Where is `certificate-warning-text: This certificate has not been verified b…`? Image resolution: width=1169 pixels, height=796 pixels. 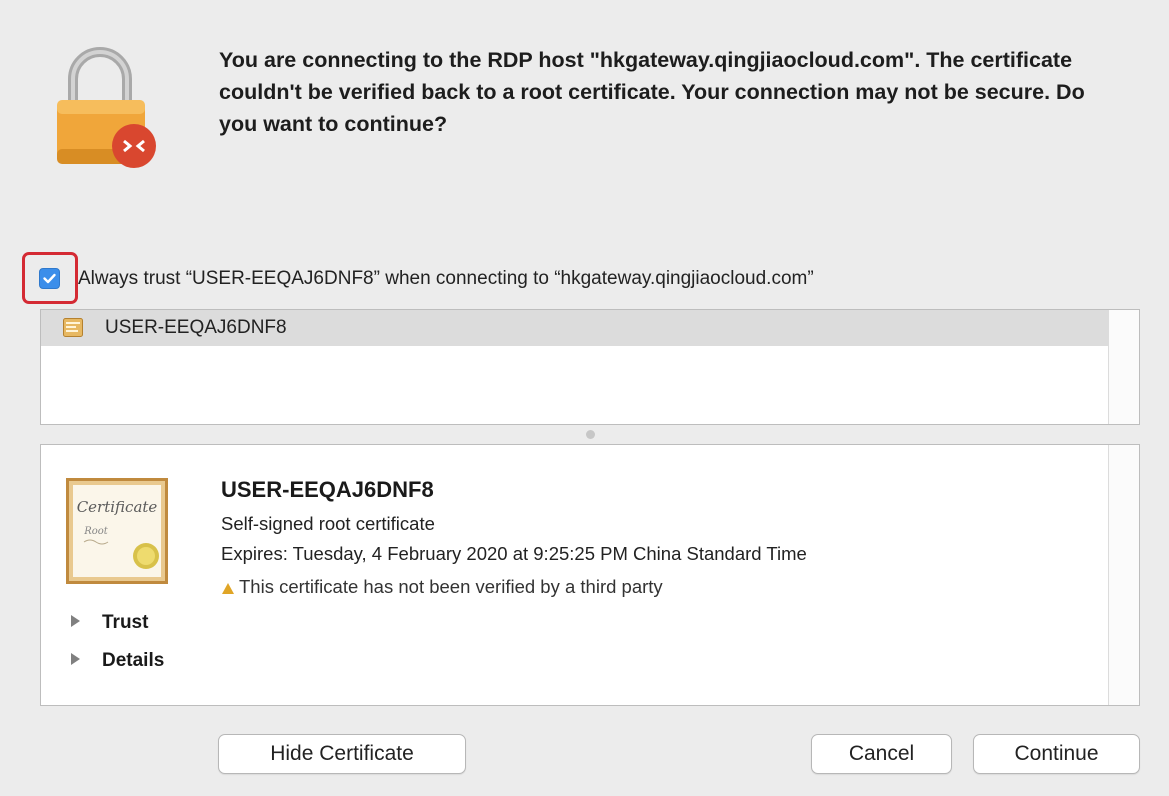 certificate-warning-text: This certificate has not been verified b… is located at coordinates (451, 586).